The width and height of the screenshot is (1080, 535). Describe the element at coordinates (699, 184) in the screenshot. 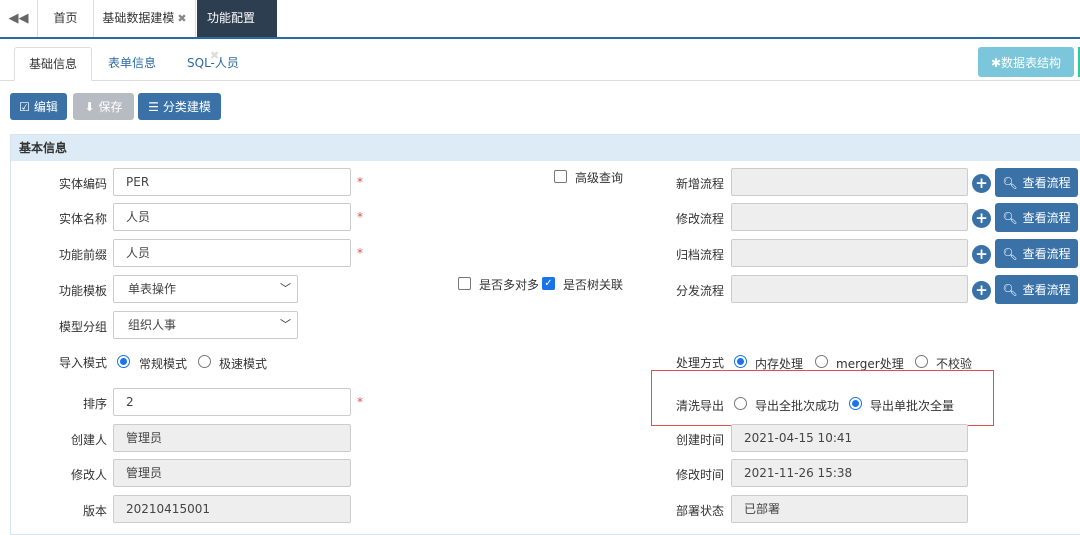

I see `new-flow-label: 新增流程` at that location.